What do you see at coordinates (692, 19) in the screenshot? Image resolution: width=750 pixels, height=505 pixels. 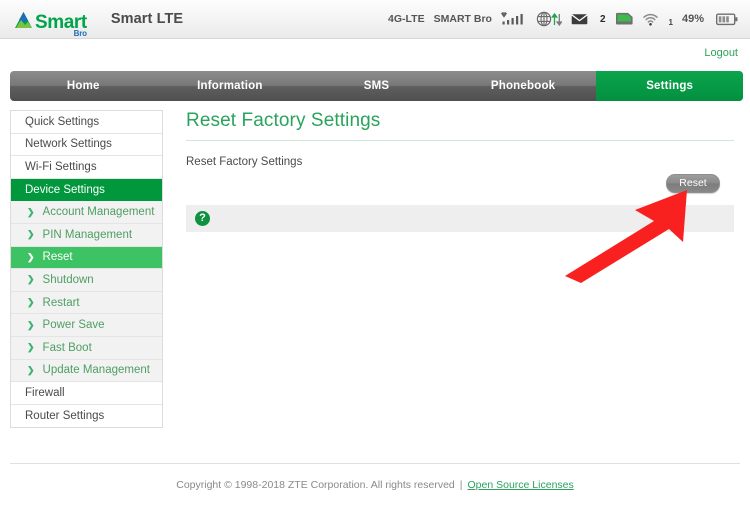 I see `battery-percent: 49%` at bounding box center [692, 19].